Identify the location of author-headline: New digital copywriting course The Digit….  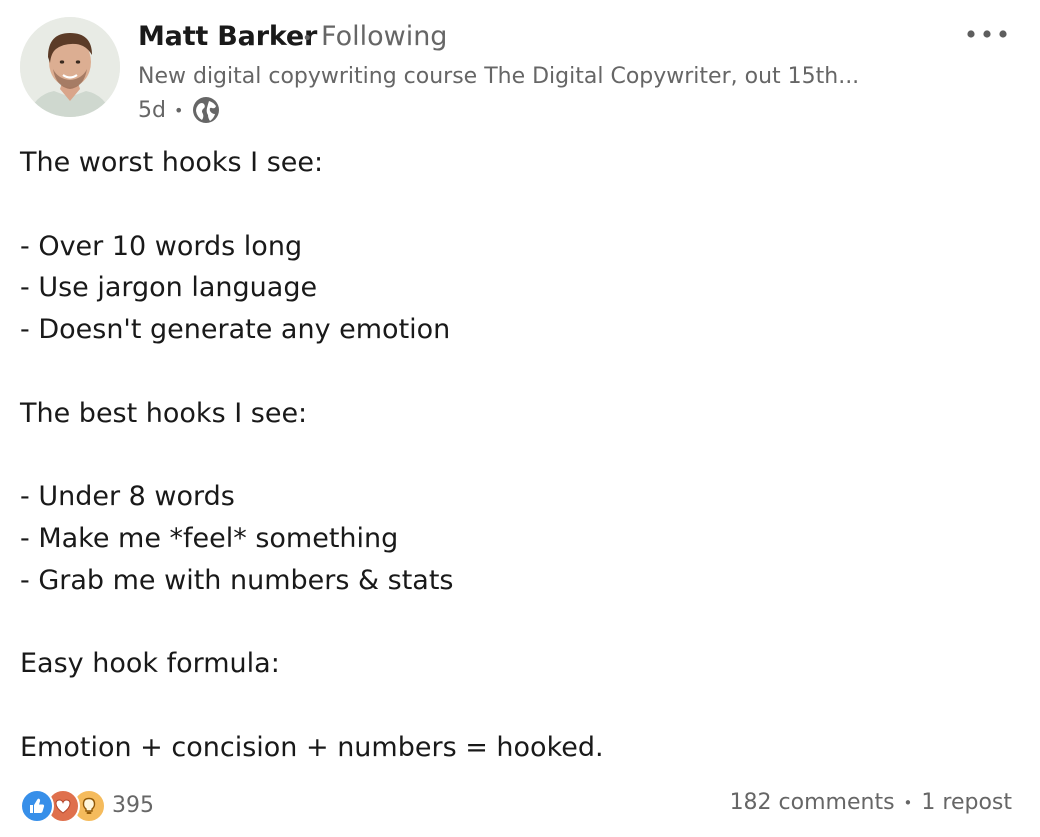
(499, 76).